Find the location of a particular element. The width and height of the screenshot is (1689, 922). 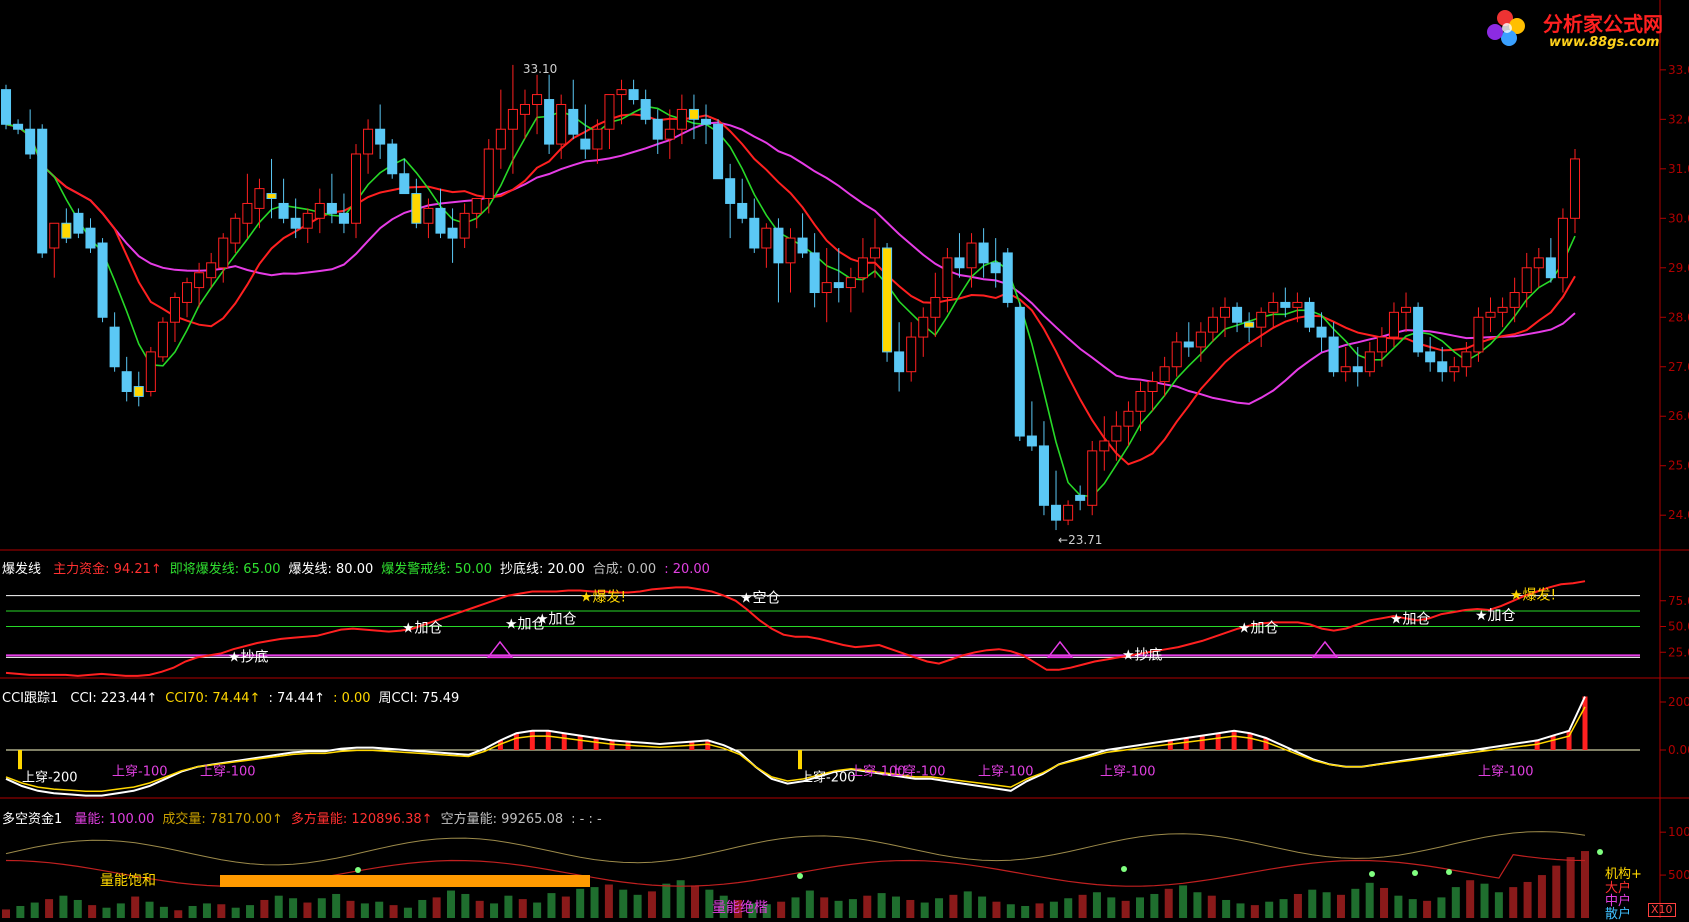

low-price-label: ←23.71 is located at coordinates (1080, 540).